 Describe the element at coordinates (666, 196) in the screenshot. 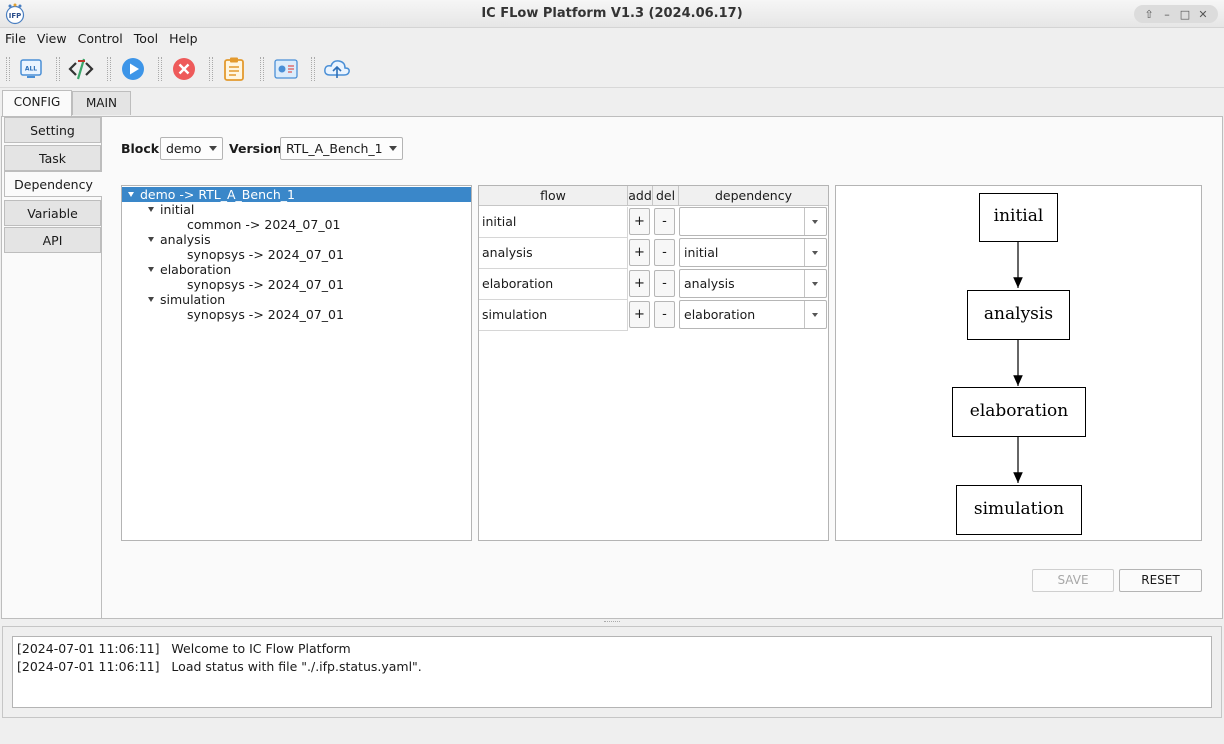

I see `column-header-del: del` at that location.